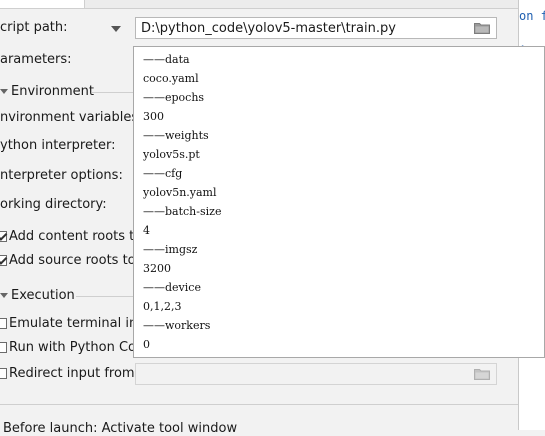  Describe the element at coordinates (3, 236) in the screenshot. I see `add-content-roots-checkbox` at that location.